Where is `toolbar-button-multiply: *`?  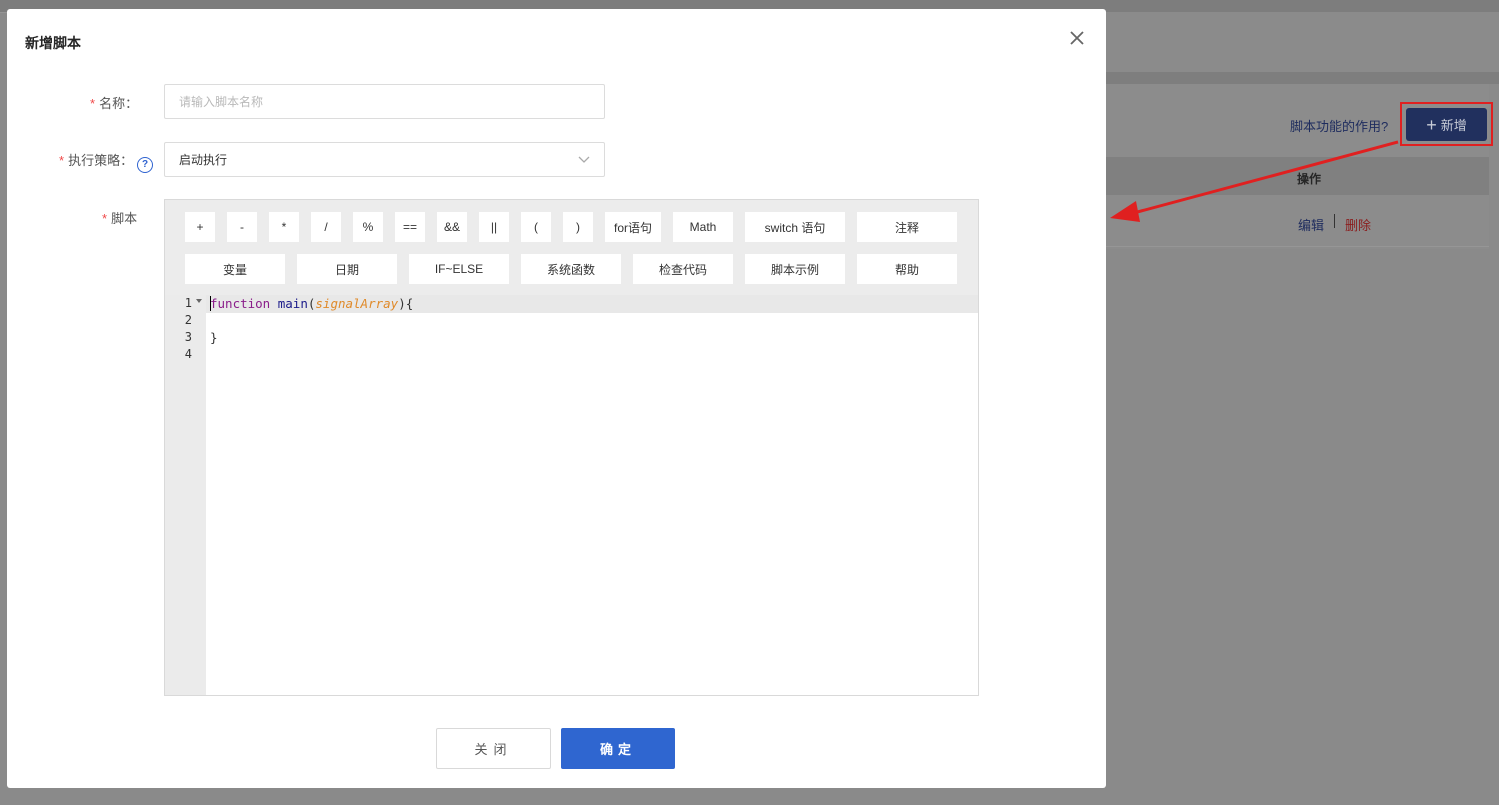
toolbar-button-multiply: * is located at coordinates (284, 227).